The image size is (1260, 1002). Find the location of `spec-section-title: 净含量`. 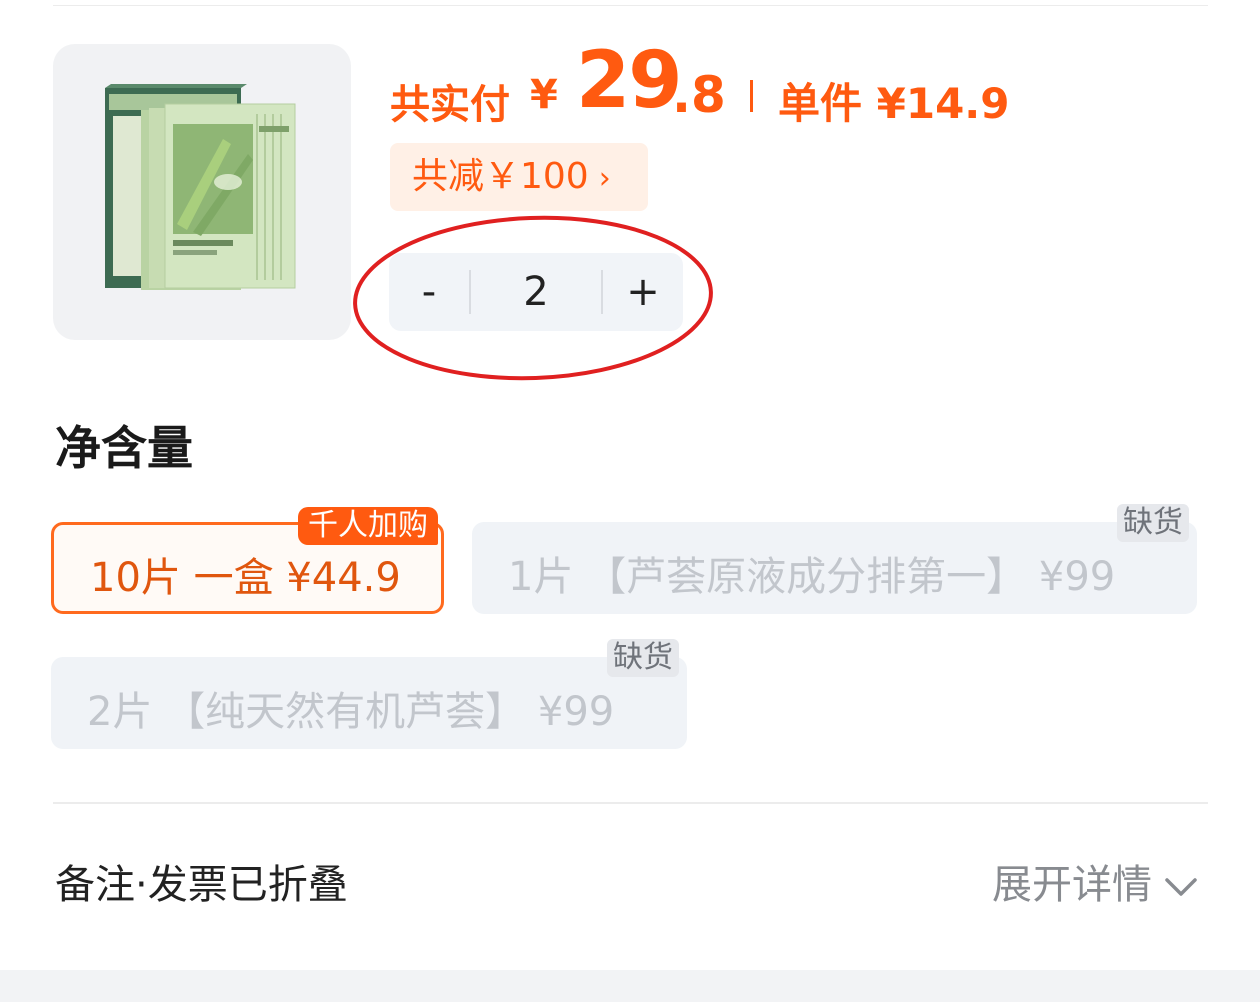

spec-section-title: 净含量 is located at coordinates (124, 448).